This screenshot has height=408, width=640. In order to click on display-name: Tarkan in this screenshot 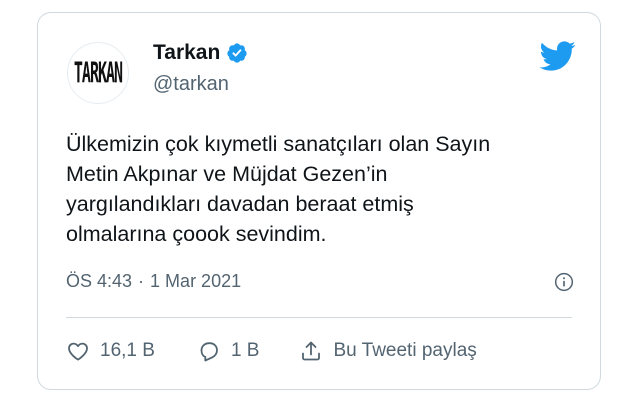, I will do `click(186, 53)`.